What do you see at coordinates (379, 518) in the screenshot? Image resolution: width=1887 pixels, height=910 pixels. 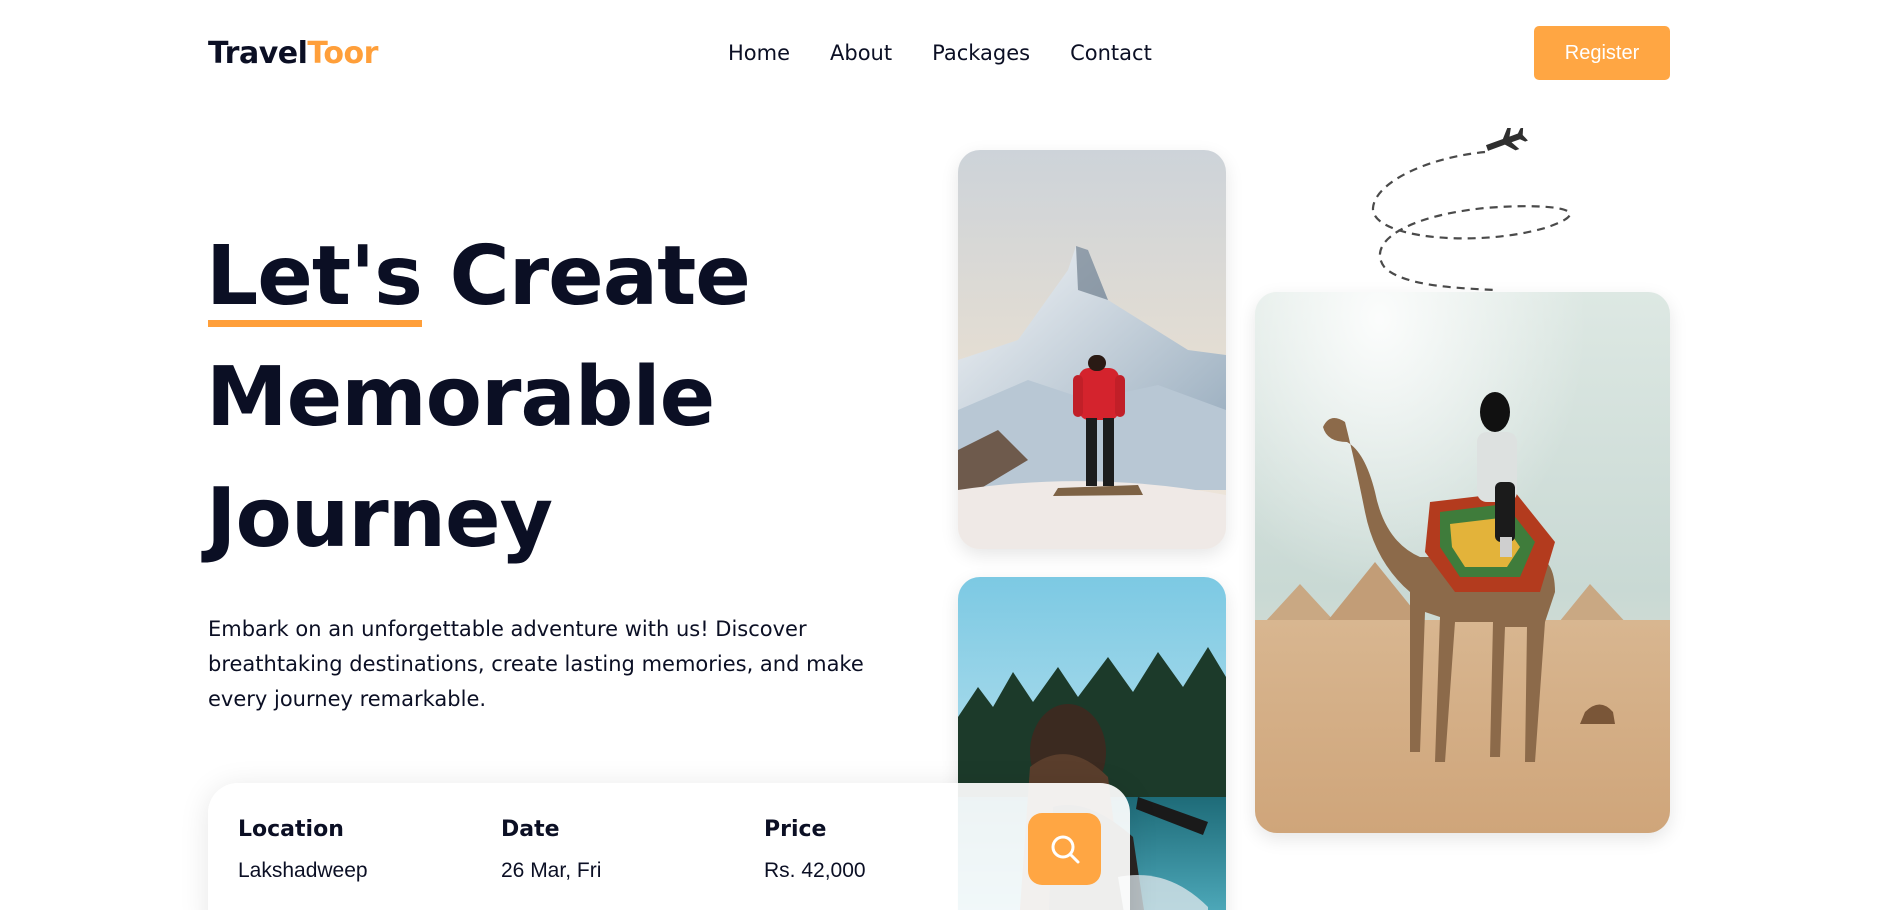 I see `headline-line-3: Journey` at bounding box center [379, 518].